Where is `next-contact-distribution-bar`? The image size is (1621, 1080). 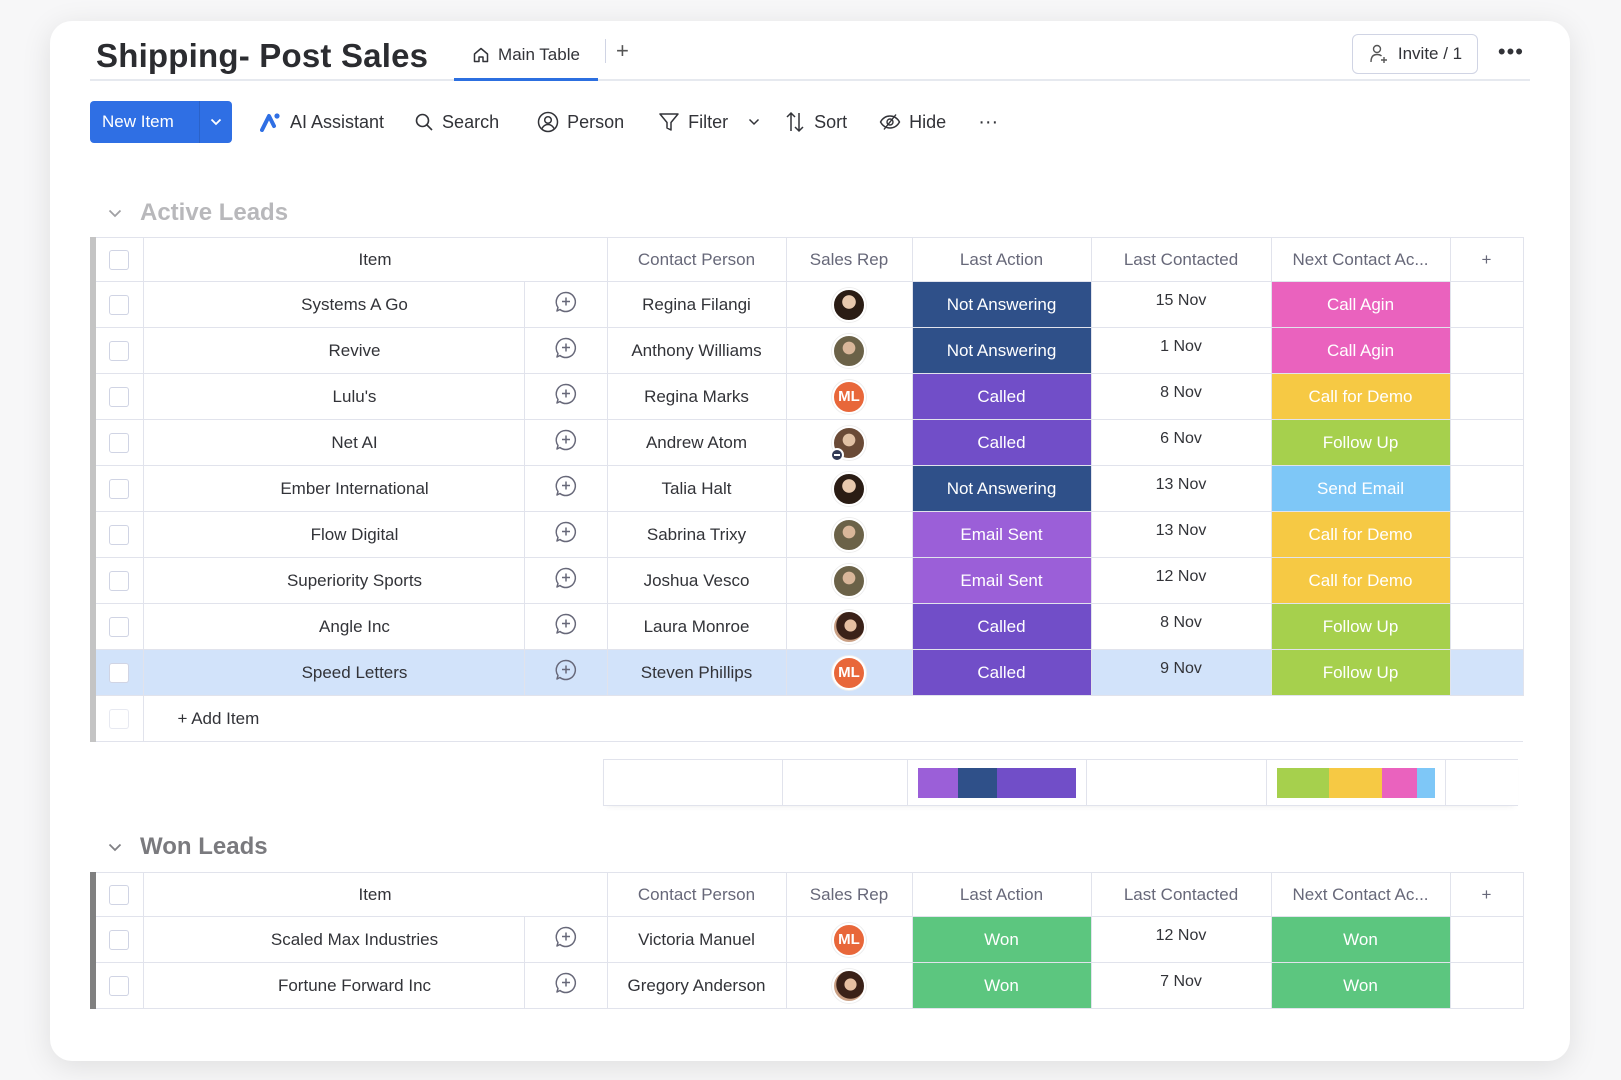
next-contact-distribution-bar is located at coordinates (1355, 782).